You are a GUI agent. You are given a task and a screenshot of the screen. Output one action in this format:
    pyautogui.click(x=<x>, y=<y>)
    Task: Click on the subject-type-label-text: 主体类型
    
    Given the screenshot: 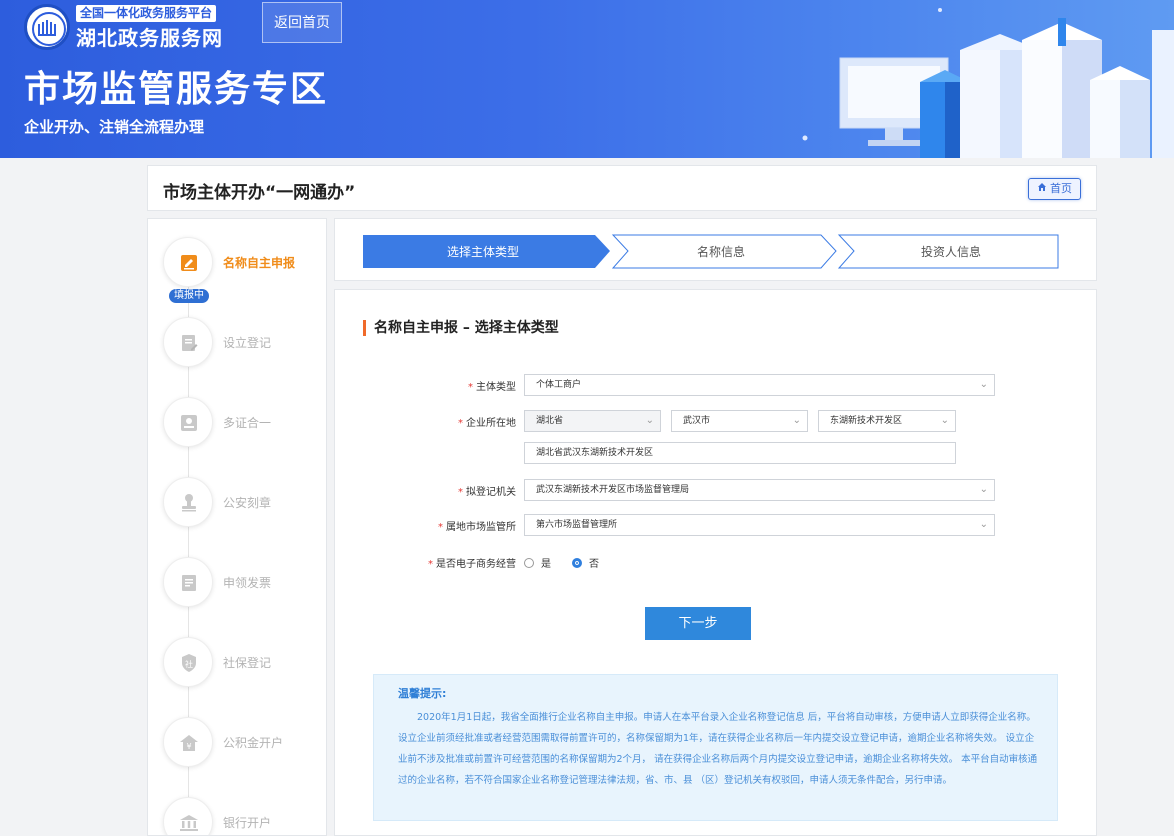 What is the action you would take?
    pyautogui.click(x=496, y=387)
    